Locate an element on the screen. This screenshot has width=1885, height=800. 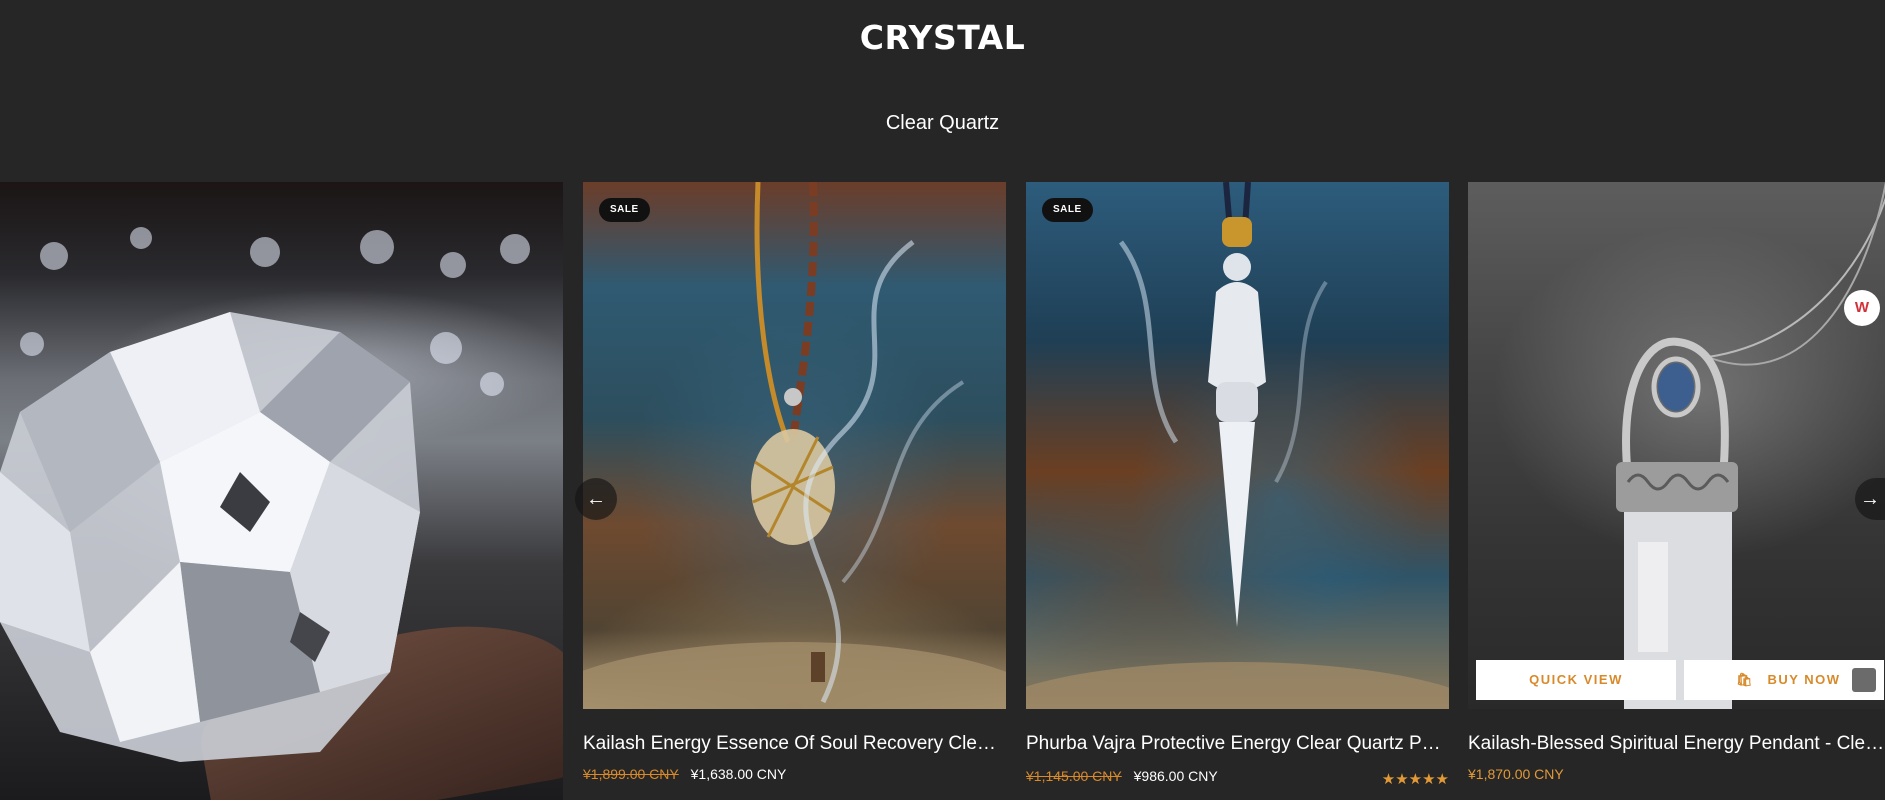
carousel-prev-button: ← is located at coordinates (596, 499).